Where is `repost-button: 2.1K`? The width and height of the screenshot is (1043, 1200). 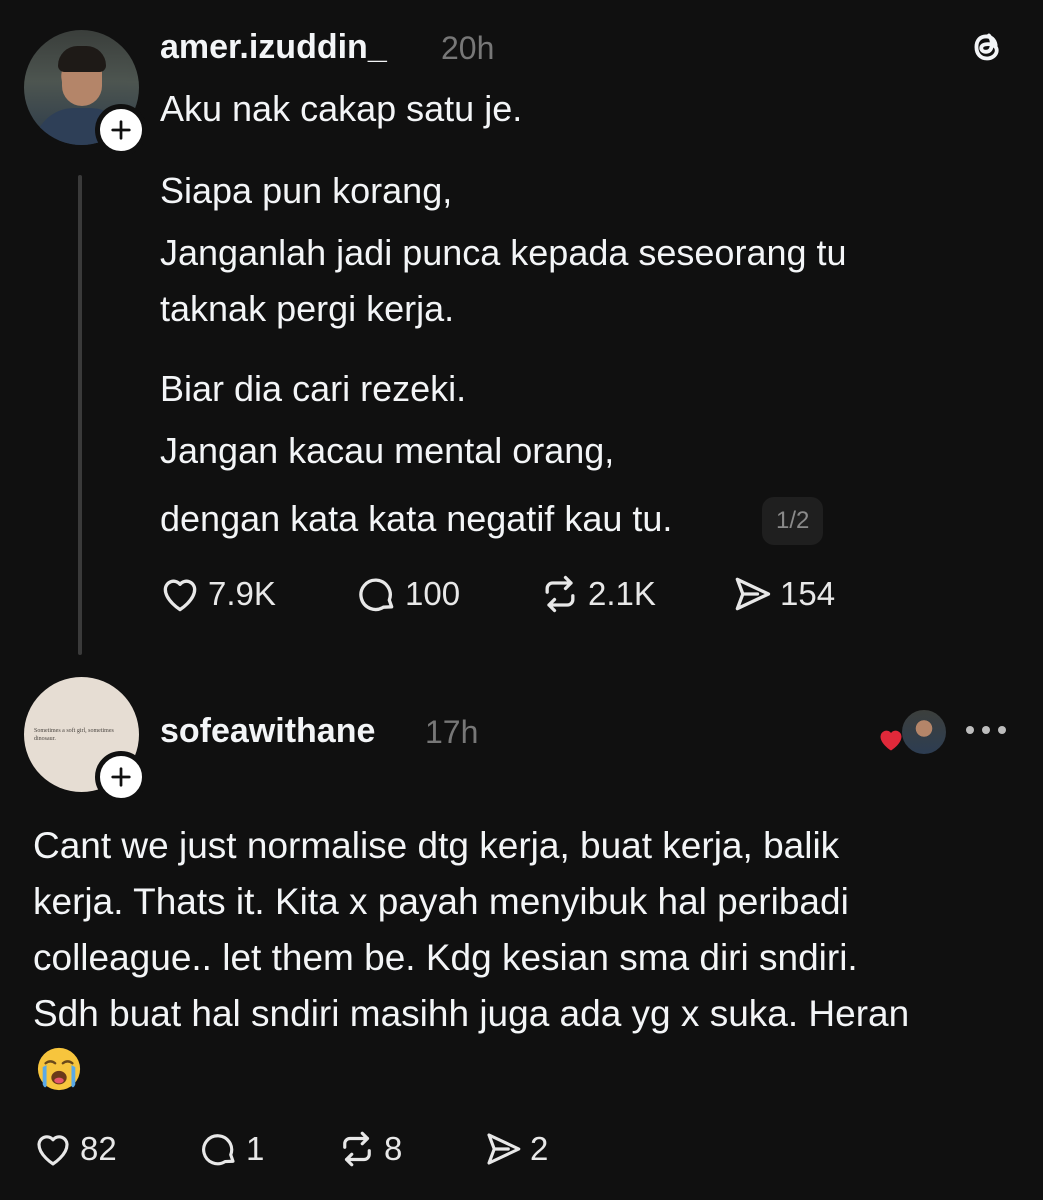
repost-button: 2.1K is located at coordinates (597, 594).